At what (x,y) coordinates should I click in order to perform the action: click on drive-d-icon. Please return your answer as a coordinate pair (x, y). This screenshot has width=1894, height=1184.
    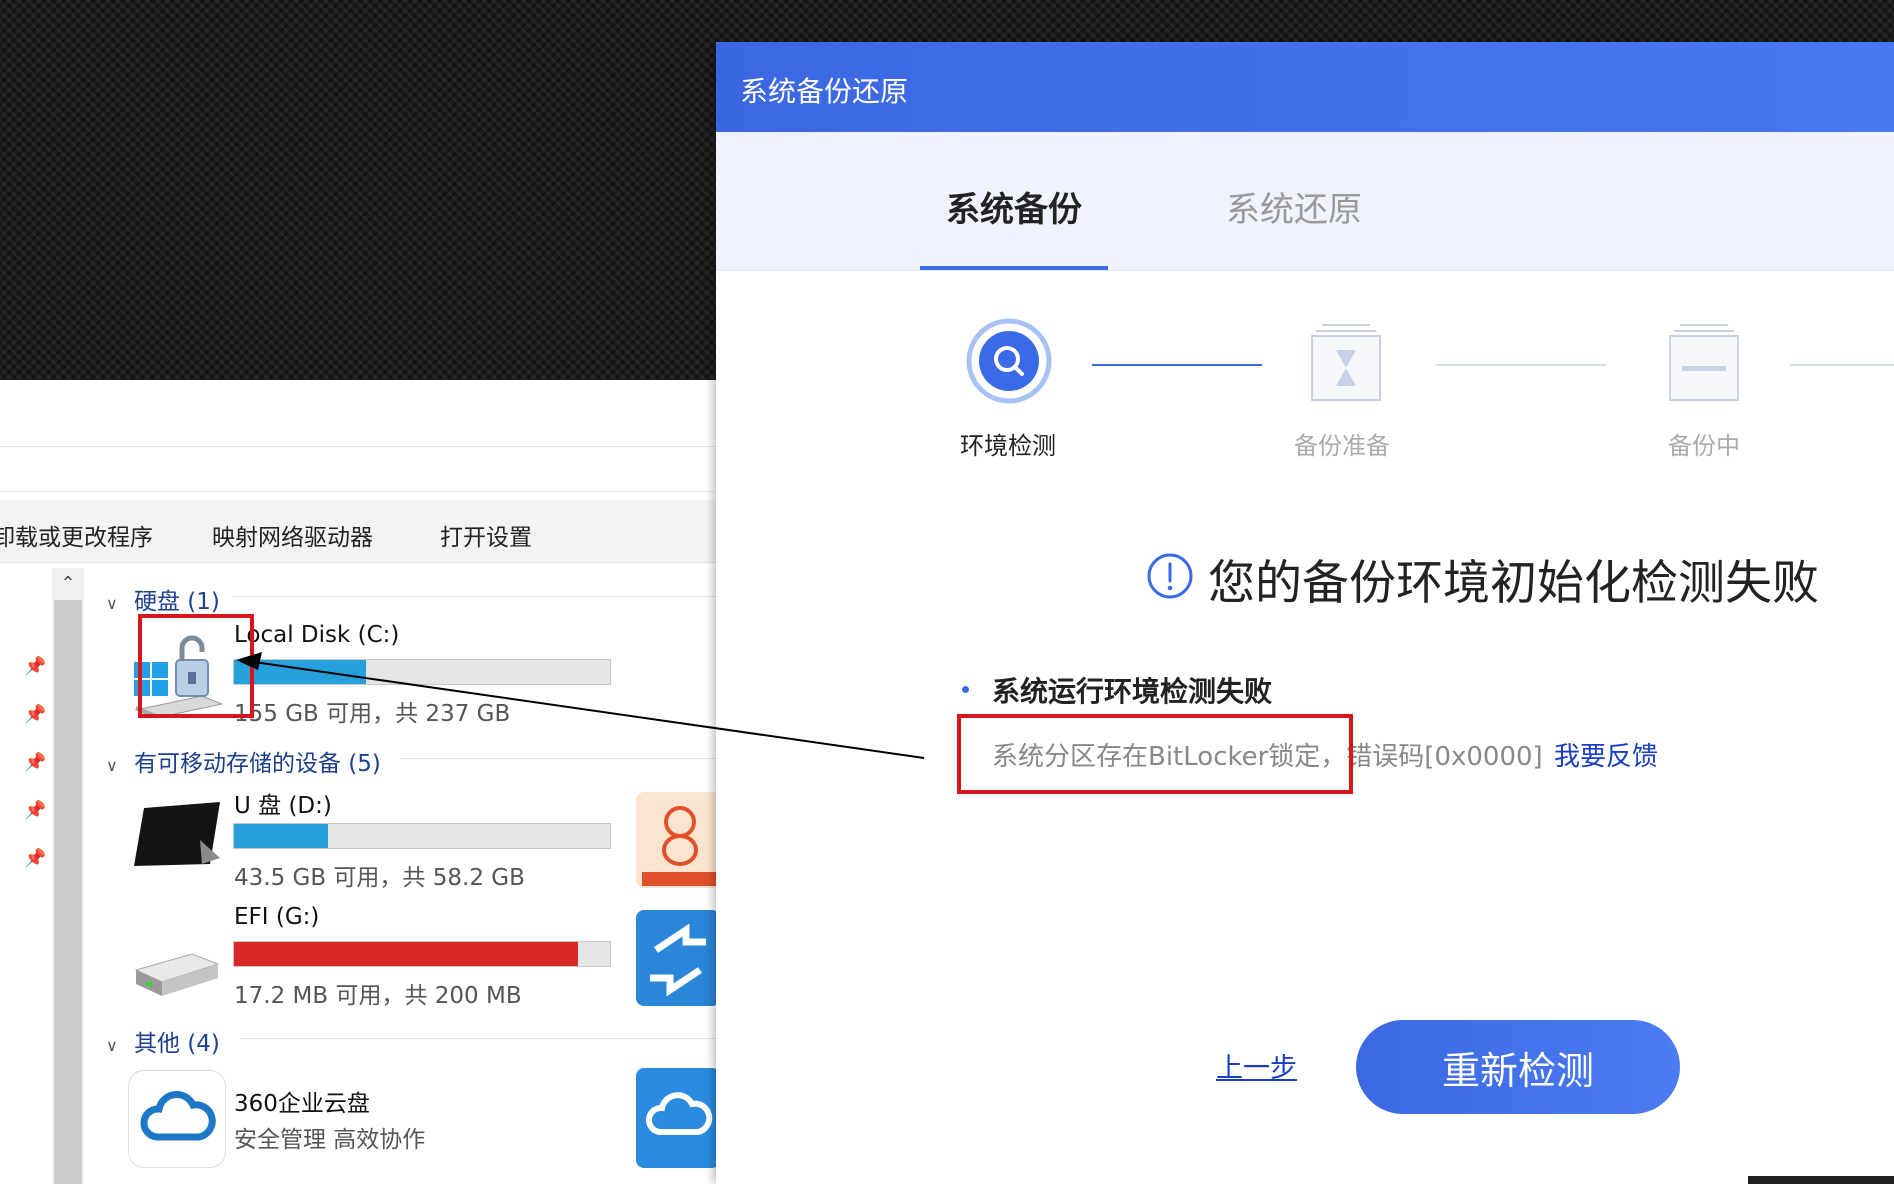
    Looking at the image, I should click on (177, 835).